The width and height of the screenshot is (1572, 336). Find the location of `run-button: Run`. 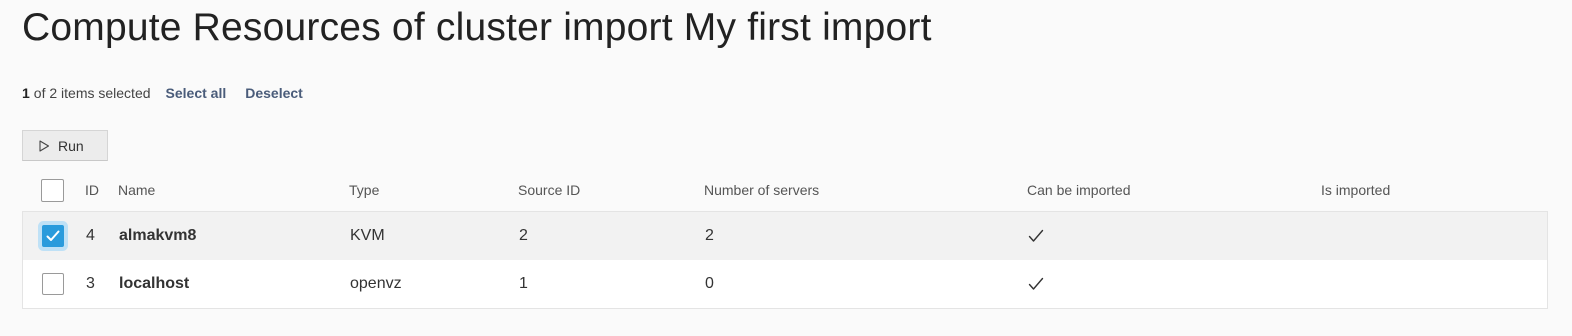

run-button: Run is located at coordinates (65, 145).